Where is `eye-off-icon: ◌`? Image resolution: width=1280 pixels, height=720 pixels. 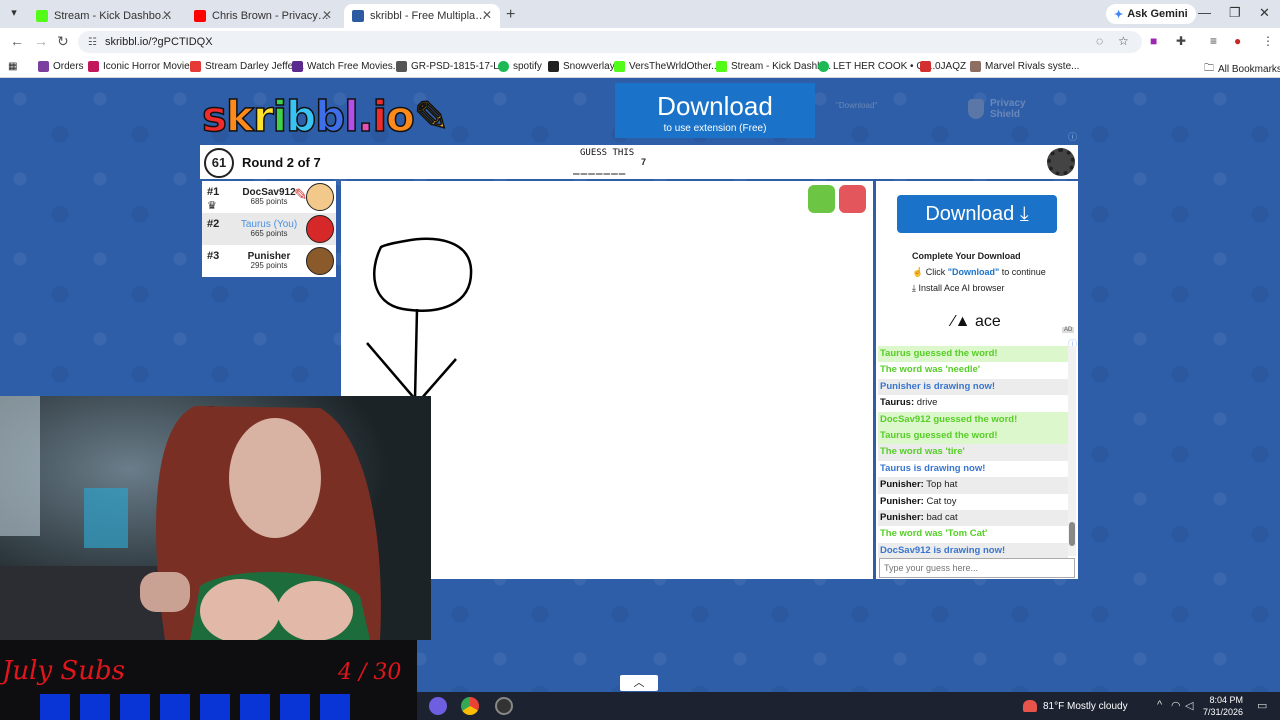
eye-off-icon: ◌ is located at coordinates (1099, 41).